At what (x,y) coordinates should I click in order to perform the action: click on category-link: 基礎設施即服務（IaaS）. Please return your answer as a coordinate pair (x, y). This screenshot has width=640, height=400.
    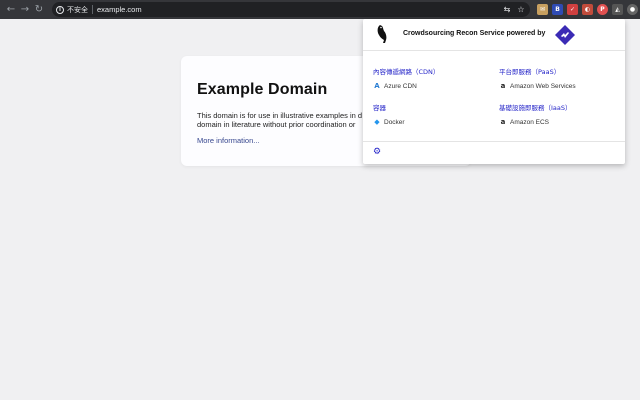
    Looking at the image, I should click on (535, 107).